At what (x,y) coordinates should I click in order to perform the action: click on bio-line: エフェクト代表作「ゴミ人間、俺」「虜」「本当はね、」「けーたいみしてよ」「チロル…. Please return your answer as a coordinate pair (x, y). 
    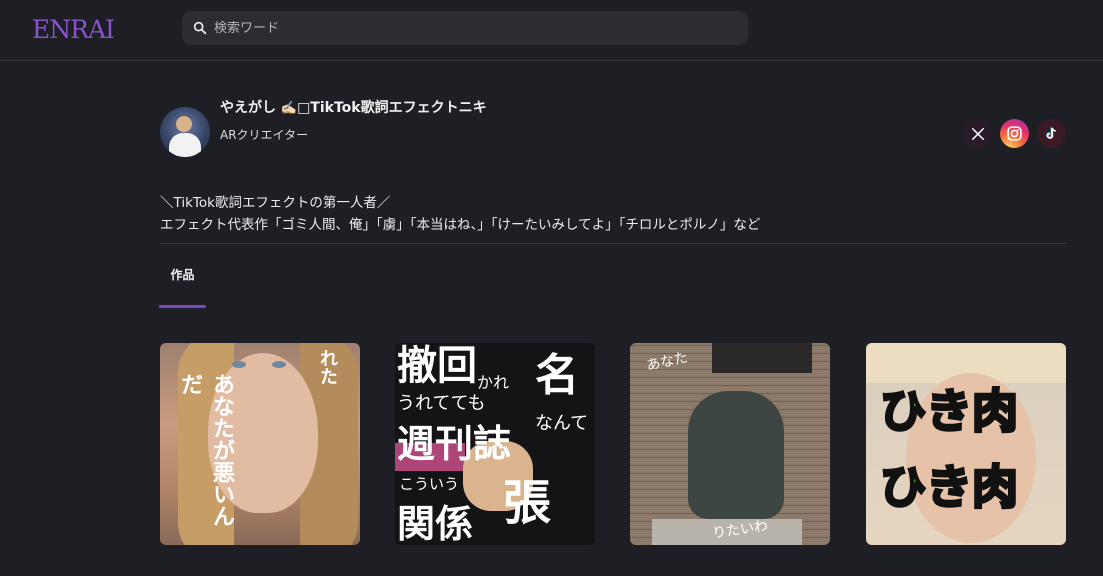
    Looking at the image, I should click on (460, 225).